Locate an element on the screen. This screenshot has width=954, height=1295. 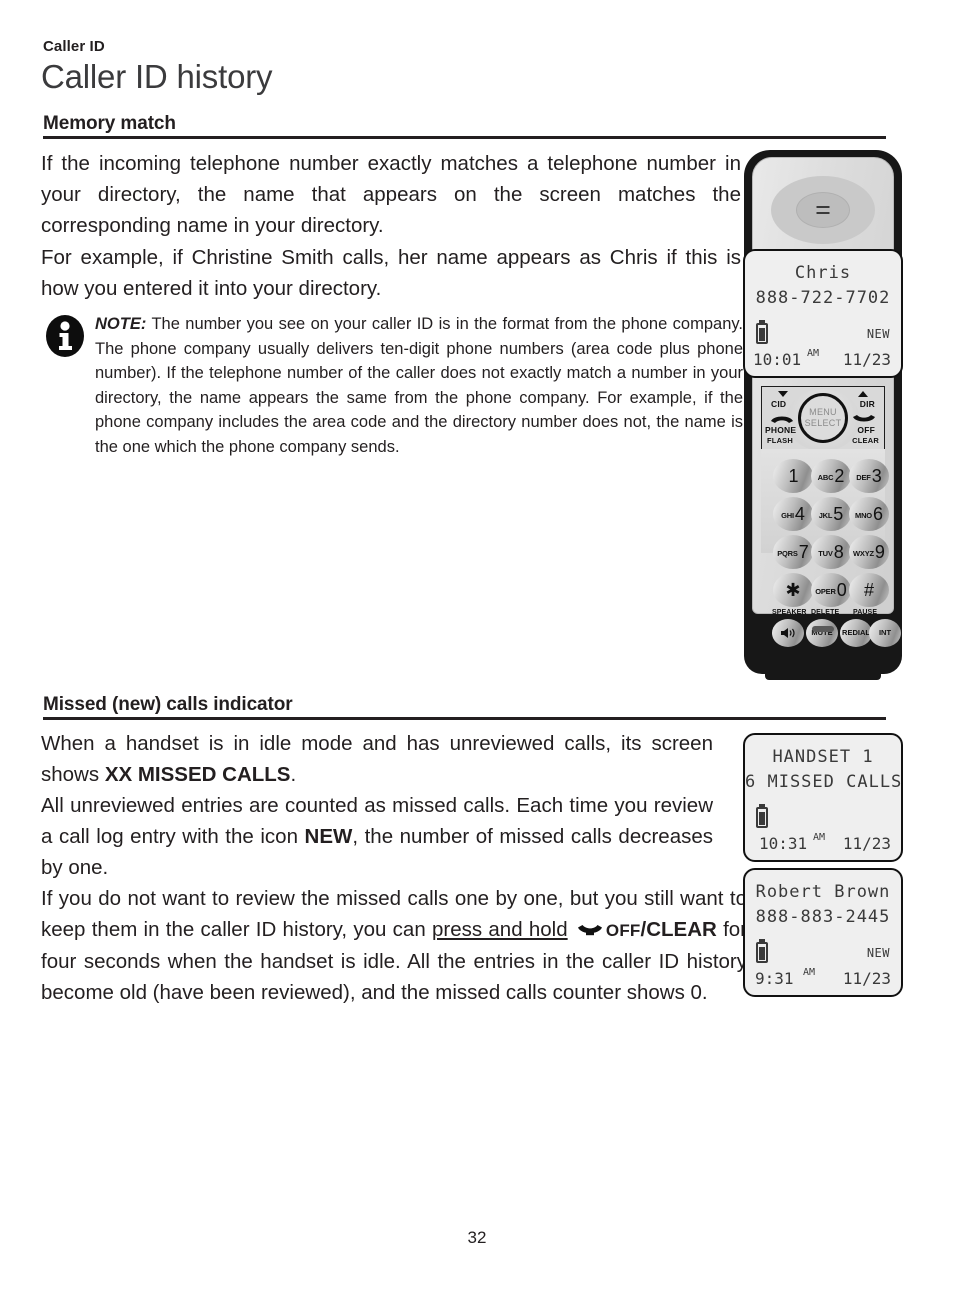
key-0: OPER 0 is located at coordinates (831, 590).